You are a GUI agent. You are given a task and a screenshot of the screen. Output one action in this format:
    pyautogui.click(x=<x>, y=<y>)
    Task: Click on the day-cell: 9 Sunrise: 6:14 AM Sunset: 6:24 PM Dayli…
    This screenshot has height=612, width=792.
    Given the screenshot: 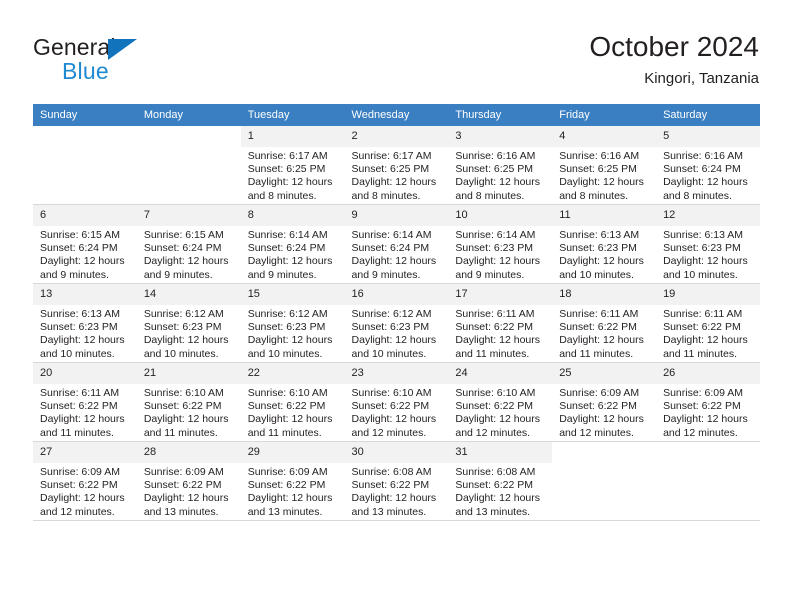 What is the action you would take?
    pyautogui.click(x=396, y=244)
    